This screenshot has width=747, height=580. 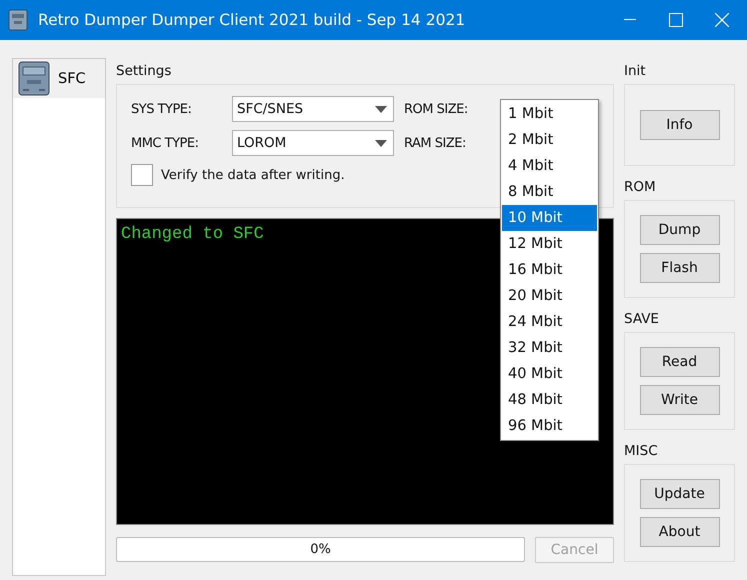 I want to click on mmc-type-dropdown: LOROM, so click(x=313, y=143).